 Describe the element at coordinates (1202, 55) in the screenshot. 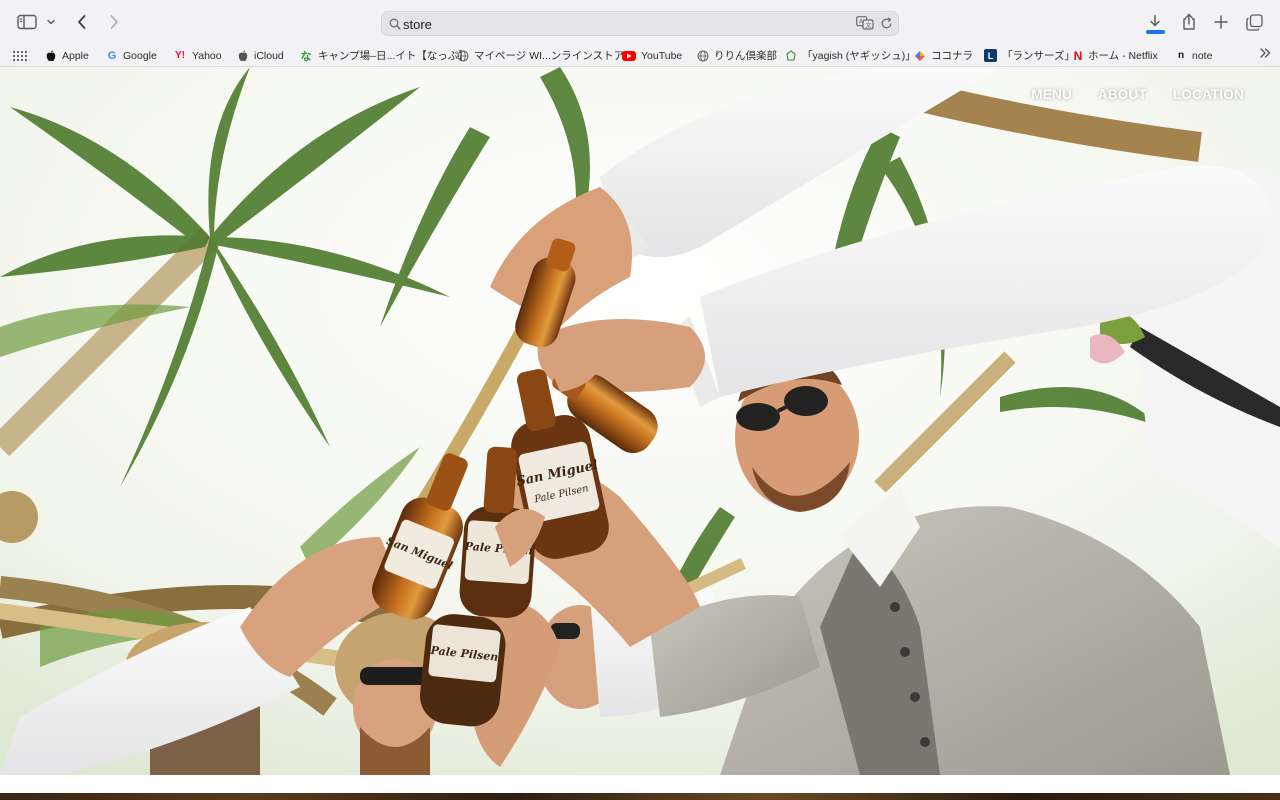

I see `bookmark-label: note` at that location.